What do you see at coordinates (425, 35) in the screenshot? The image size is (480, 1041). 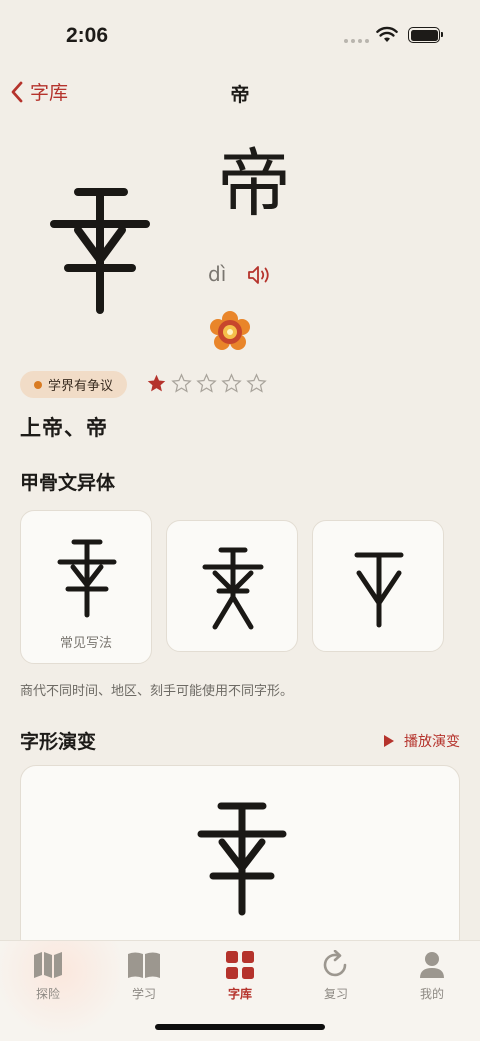 I see `battery-icon` at bounding box center [425, 35].